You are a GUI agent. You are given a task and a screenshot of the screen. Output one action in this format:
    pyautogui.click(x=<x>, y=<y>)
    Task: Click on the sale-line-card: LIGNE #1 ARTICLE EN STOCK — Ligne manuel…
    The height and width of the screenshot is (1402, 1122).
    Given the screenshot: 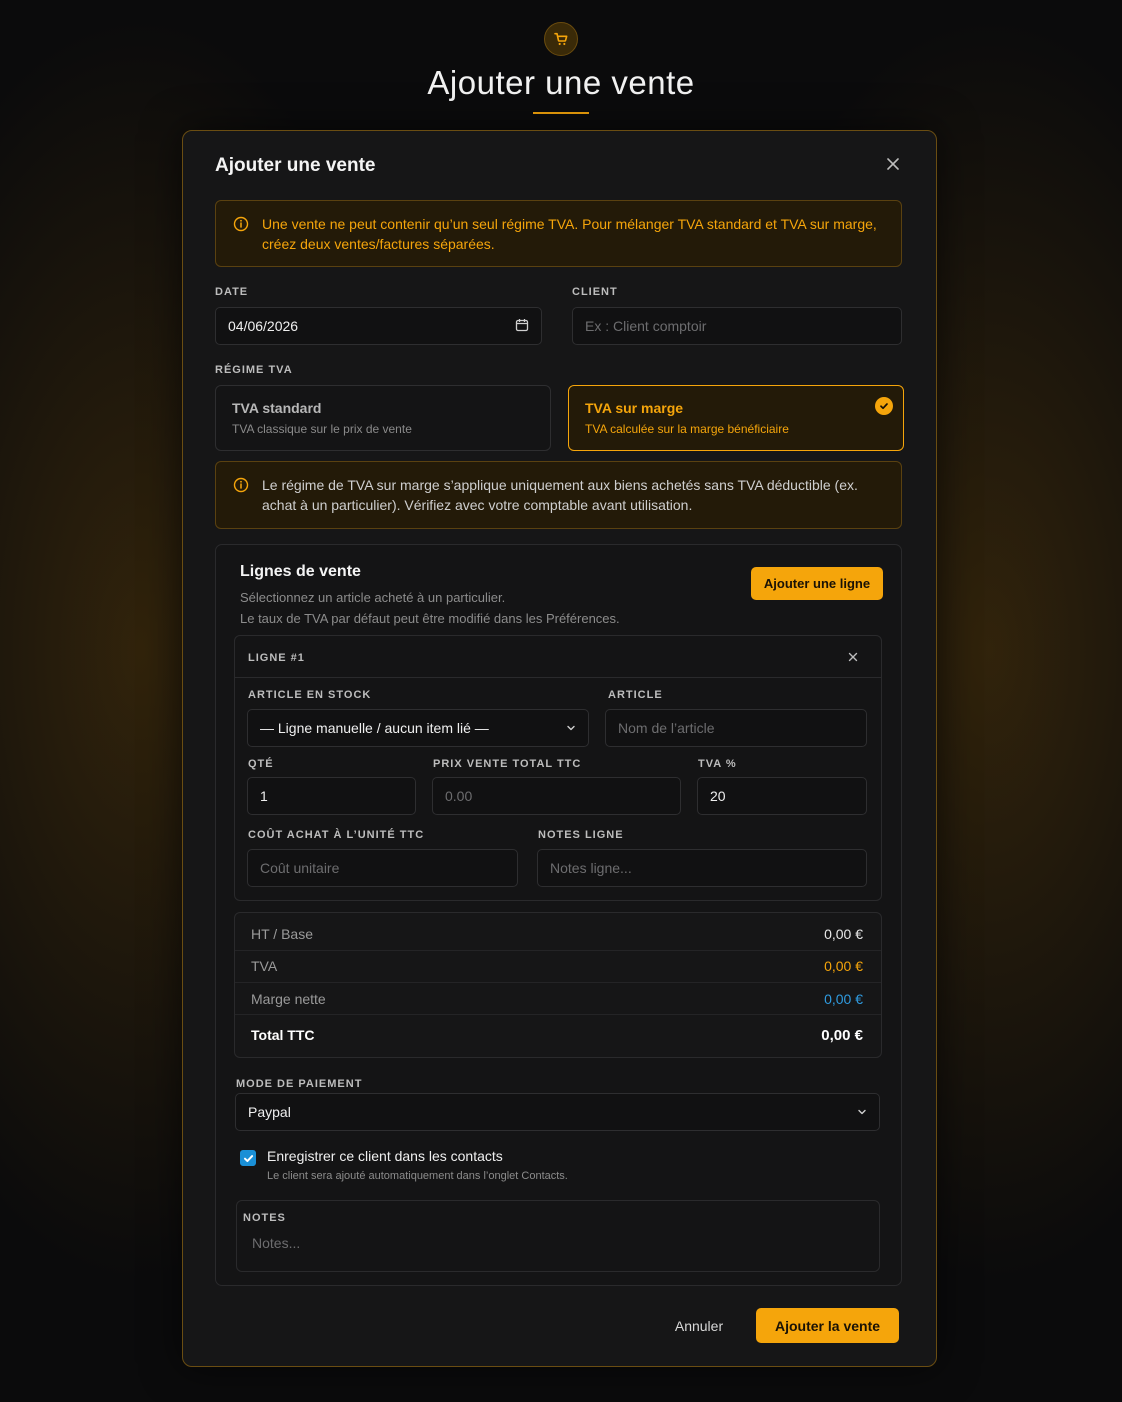 What is the action you would take?
    pyautogui.click(x=558, y=768)
    